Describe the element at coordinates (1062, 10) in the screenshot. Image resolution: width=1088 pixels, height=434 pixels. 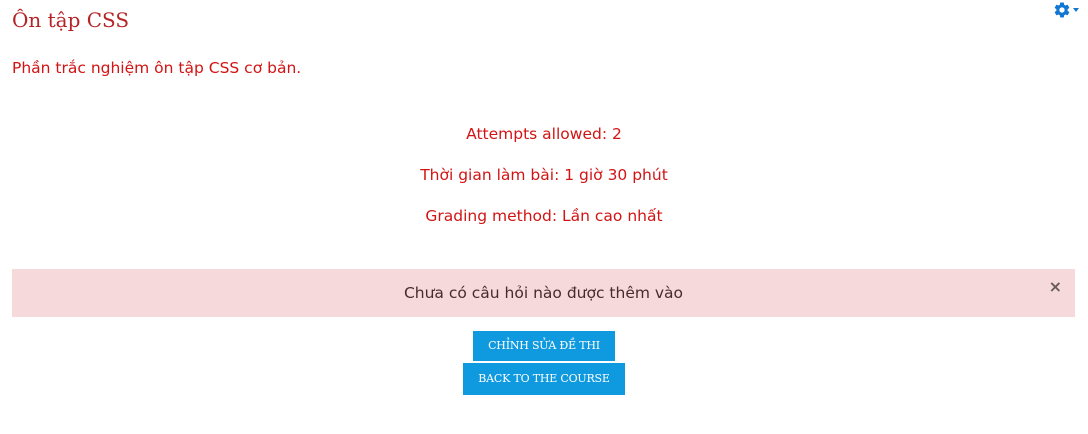
I see `gear-icon` at that location.